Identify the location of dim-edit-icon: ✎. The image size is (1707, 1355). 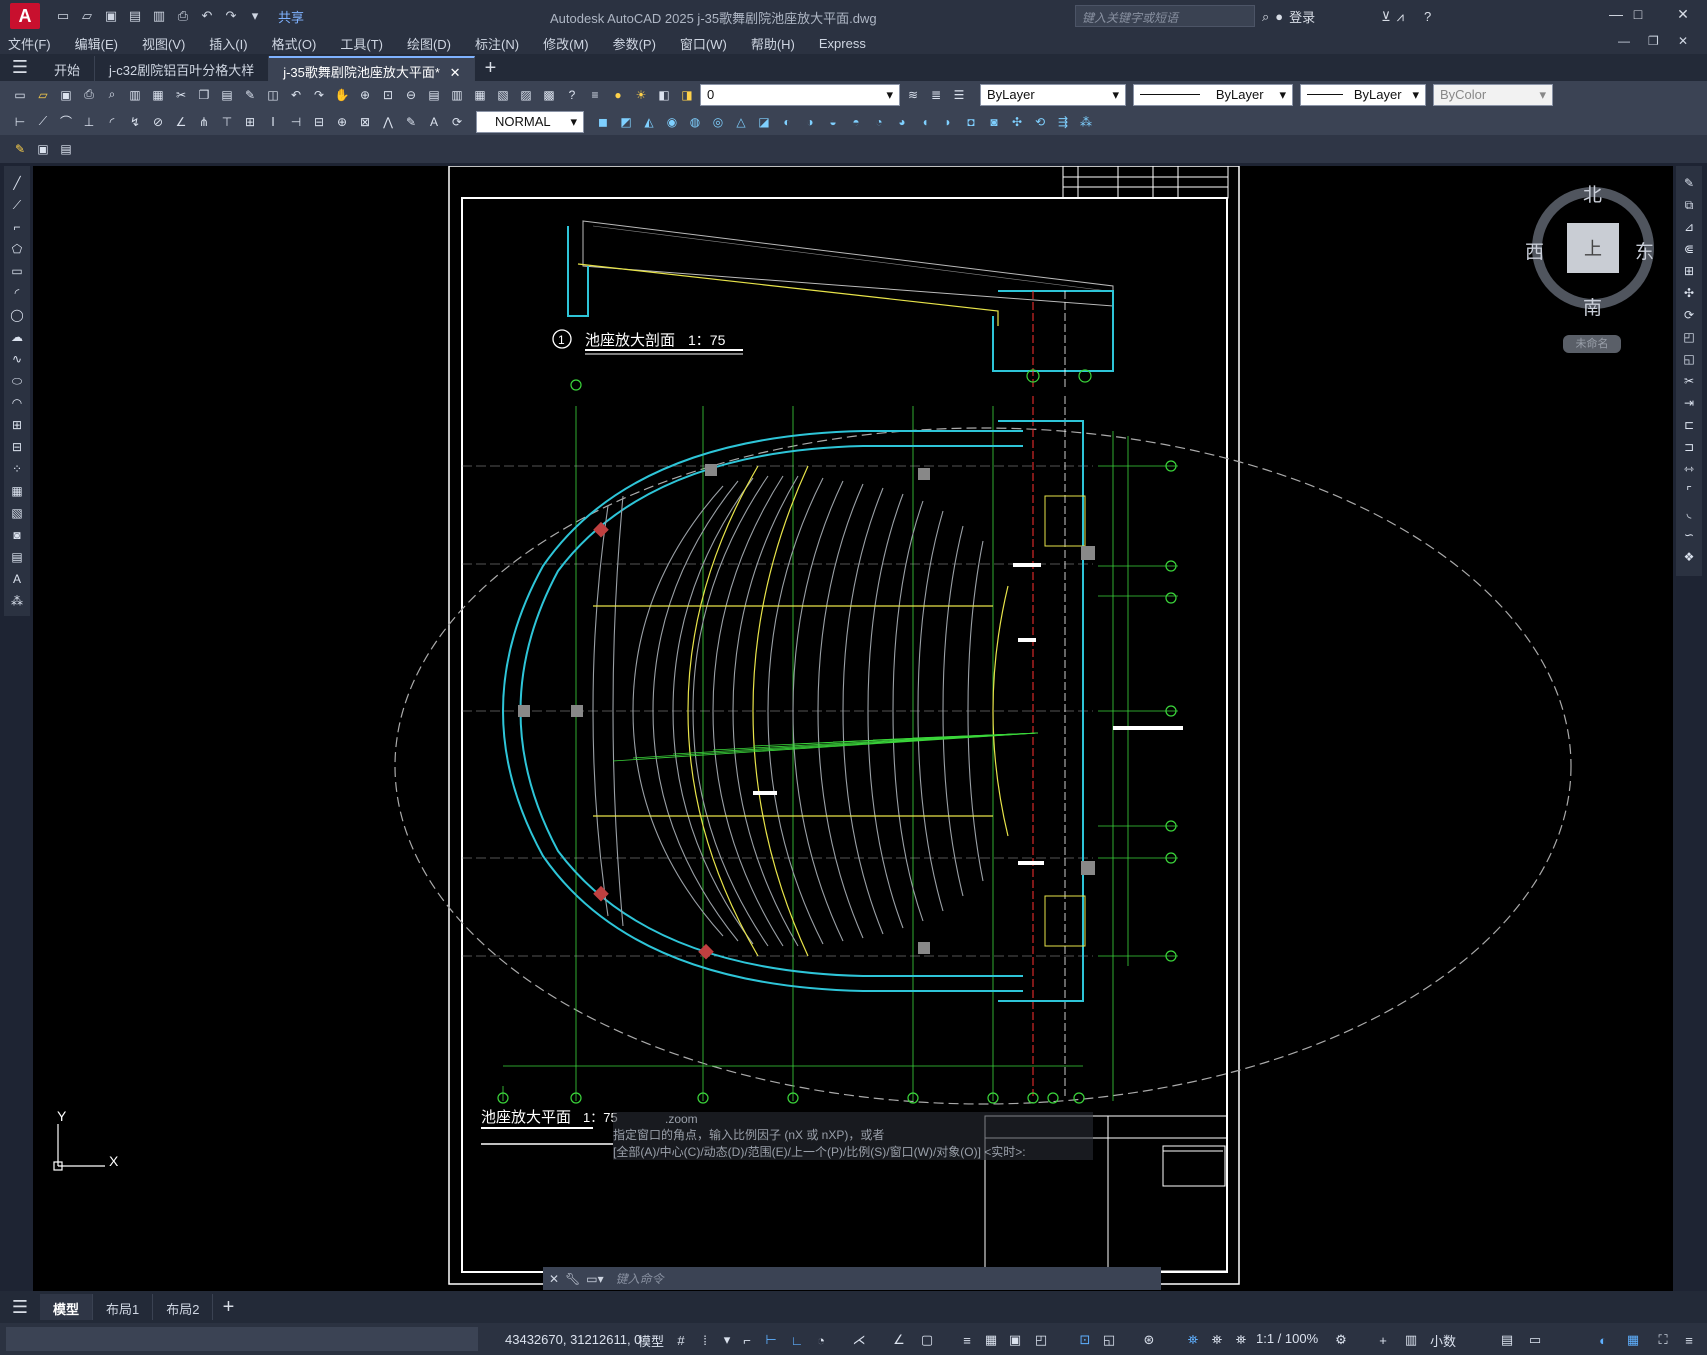
(411, 122).